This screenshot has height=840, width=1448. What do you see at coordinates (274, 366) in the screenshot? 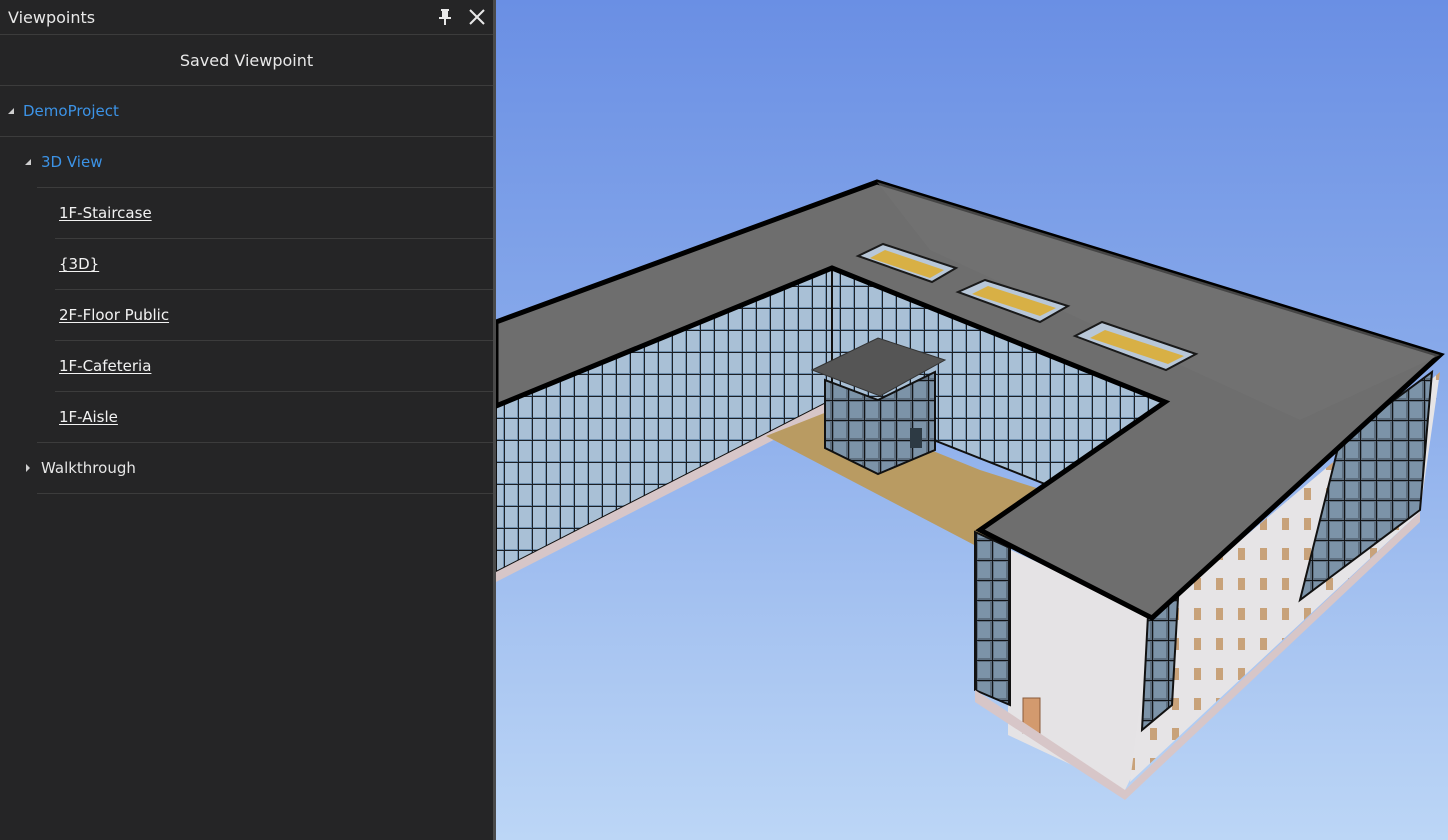
I see `viewpoint-item: 1F-Cafeteria` at bounding box center [274, 366].